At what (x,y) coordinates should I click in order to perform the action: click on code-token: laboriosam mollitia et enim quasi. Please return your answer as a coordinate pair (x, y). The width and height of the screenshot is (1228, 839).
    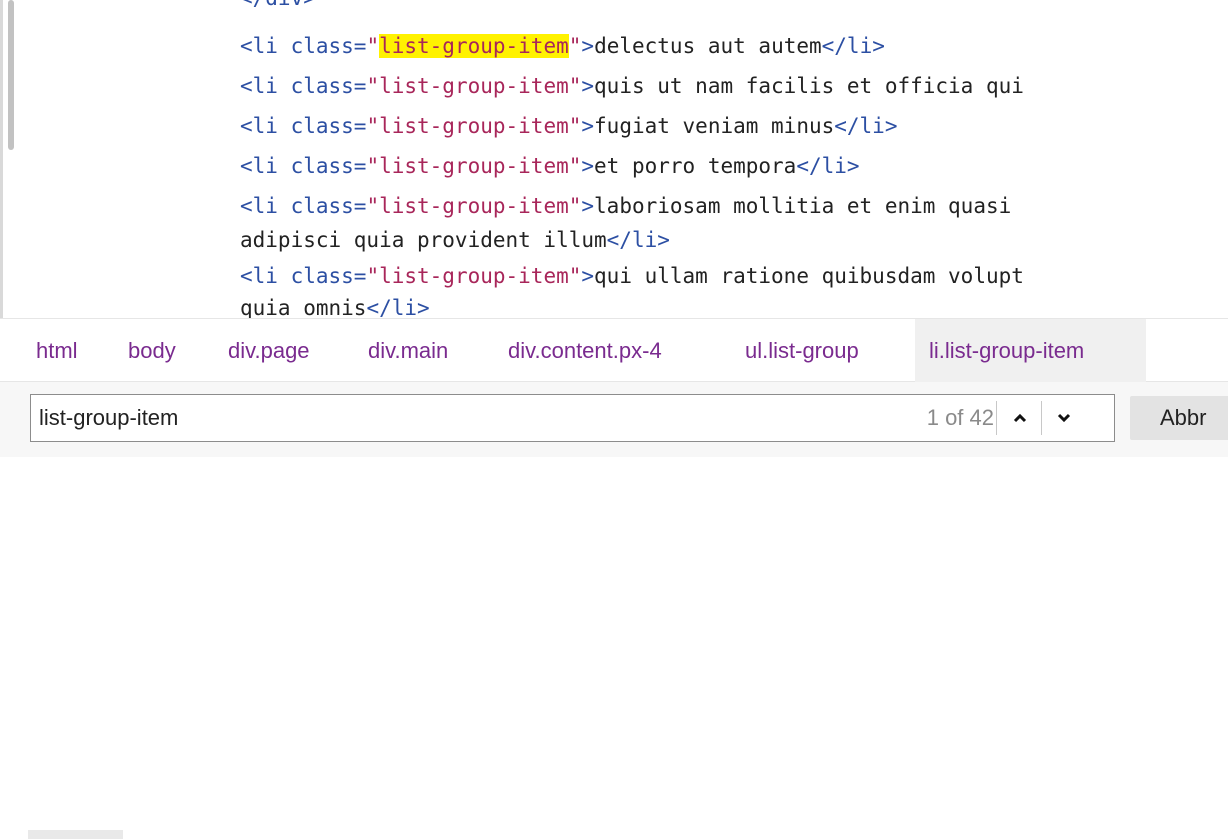
    Looking at the image, I should click on (803, 206).